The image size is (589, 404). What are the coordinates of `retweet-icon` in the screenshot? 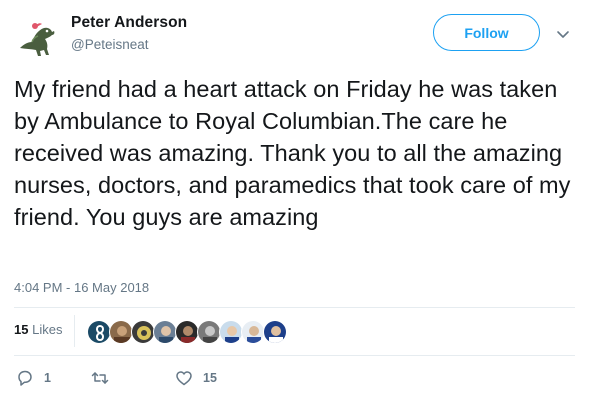 It's located at (100, 378).